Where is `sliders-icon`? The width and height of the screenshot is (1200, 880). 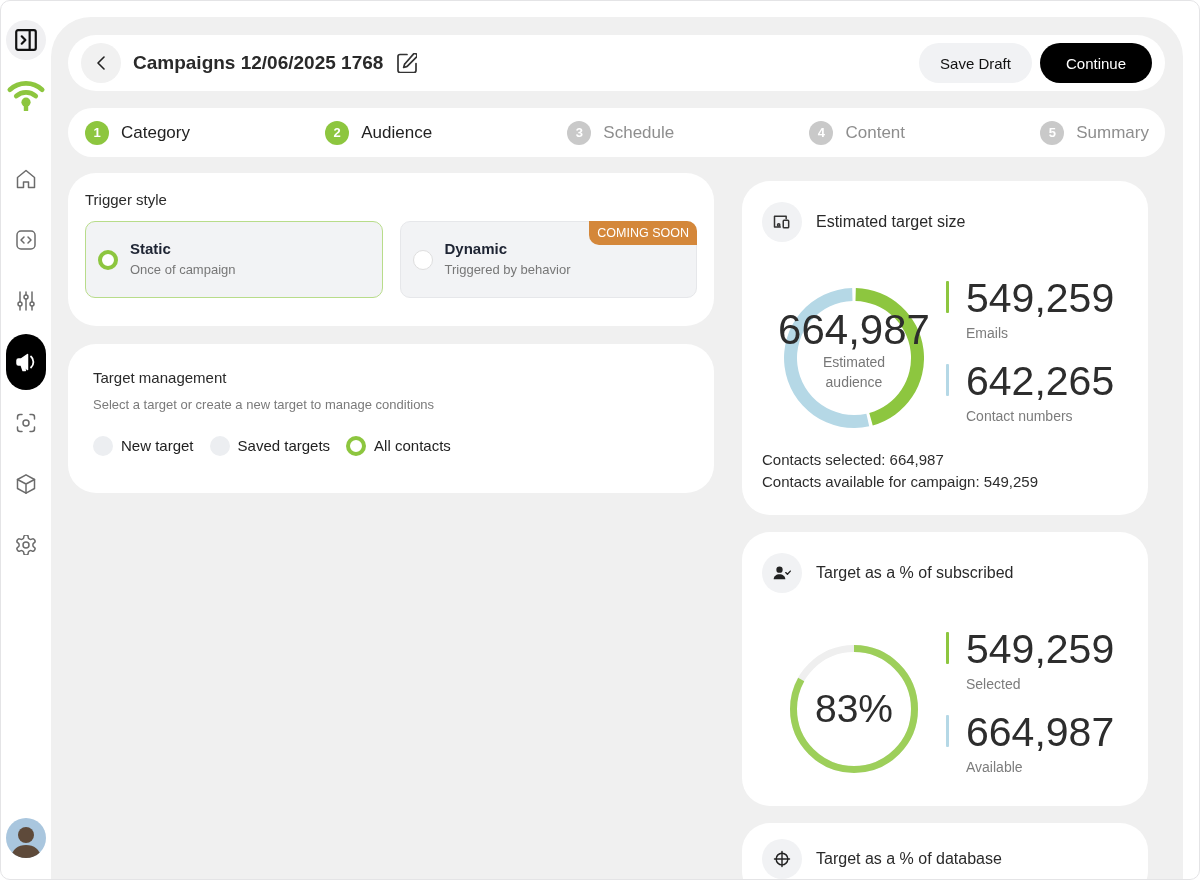
sliders-icon is located at coordinates (26, 301).